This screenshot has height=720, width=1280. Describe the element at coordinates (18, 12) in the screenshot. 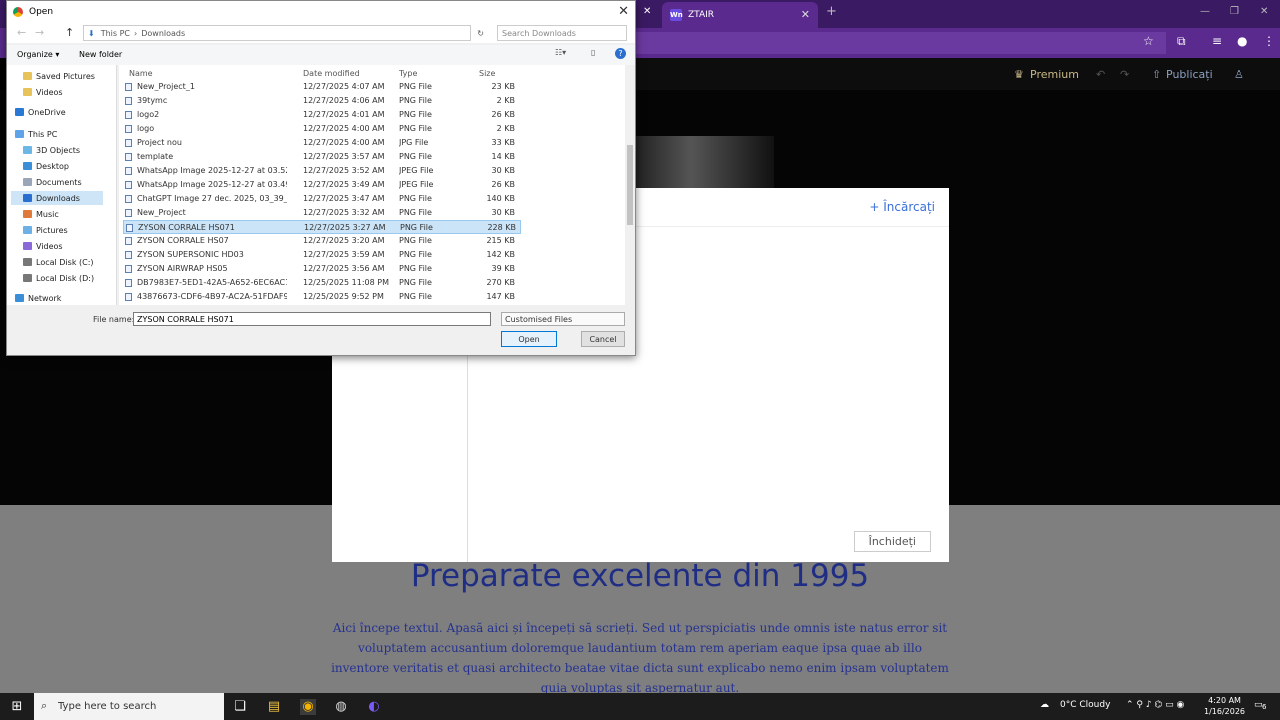

I see `chrome-icon` at that location.